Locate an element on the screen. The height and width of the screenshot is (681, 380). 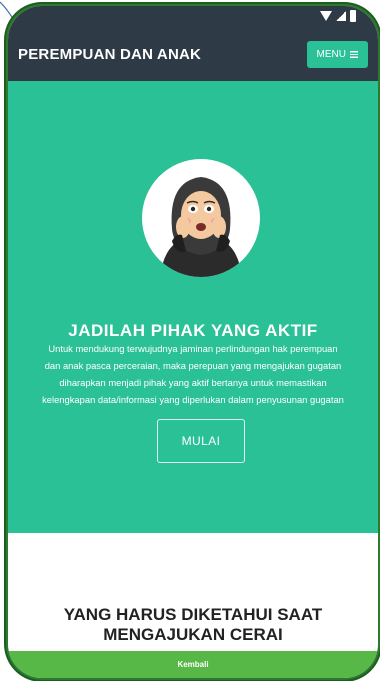
hamburger-icon is located at coordinates (354, 54).